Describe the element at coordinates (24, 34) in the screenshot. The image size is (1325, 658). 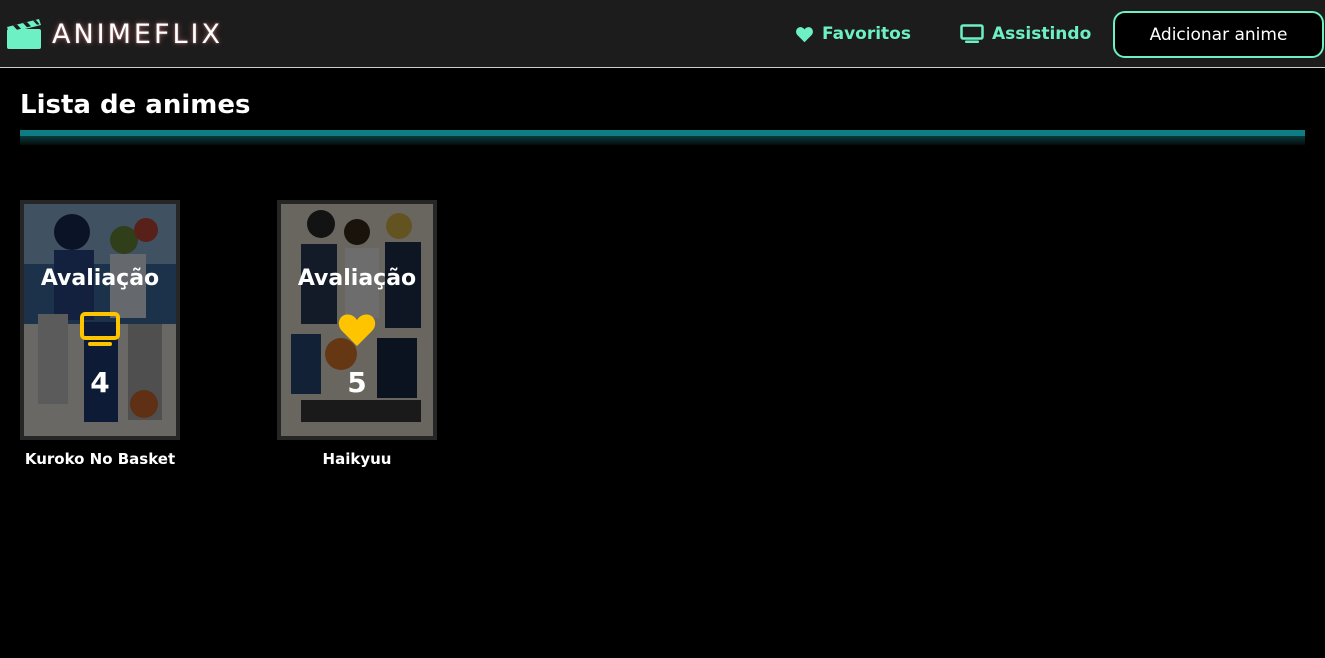
I see `clapperboard-icon` at that location.